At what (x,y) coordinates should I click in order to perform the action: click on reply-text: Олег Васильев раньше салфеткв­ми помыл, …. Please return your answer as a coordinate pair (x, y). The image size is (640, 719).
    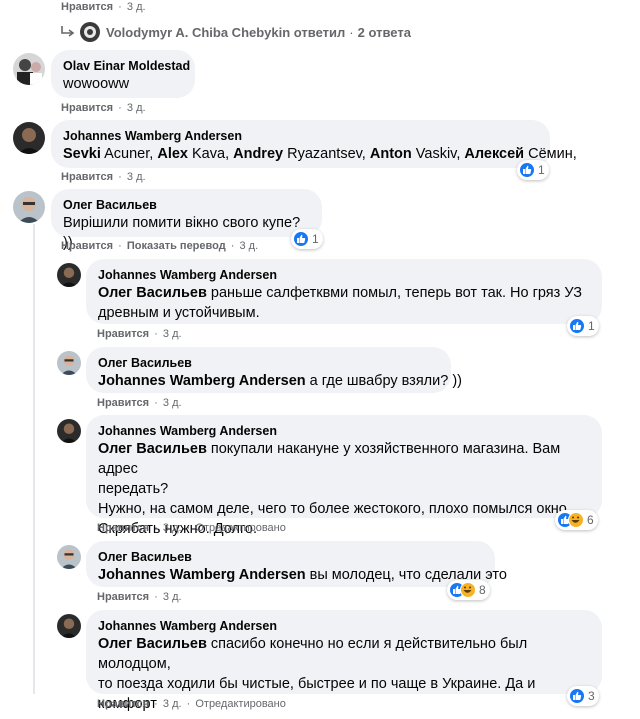
    Looking at the image, I should click on (340, 303).